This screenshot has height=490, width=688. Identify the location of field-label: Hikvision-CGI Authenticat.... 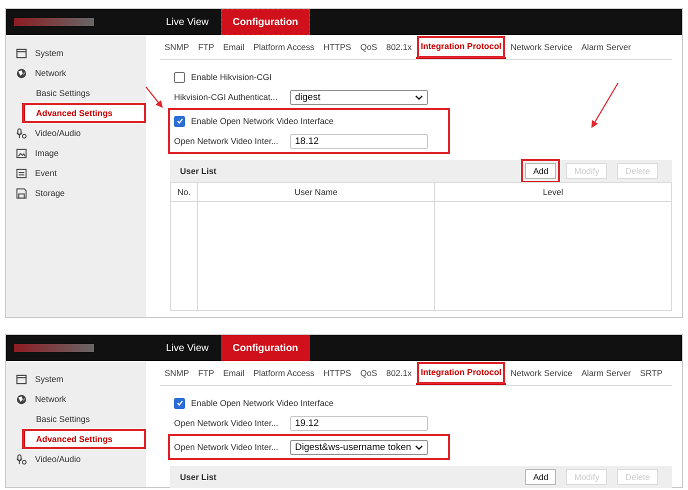
(226, 97).